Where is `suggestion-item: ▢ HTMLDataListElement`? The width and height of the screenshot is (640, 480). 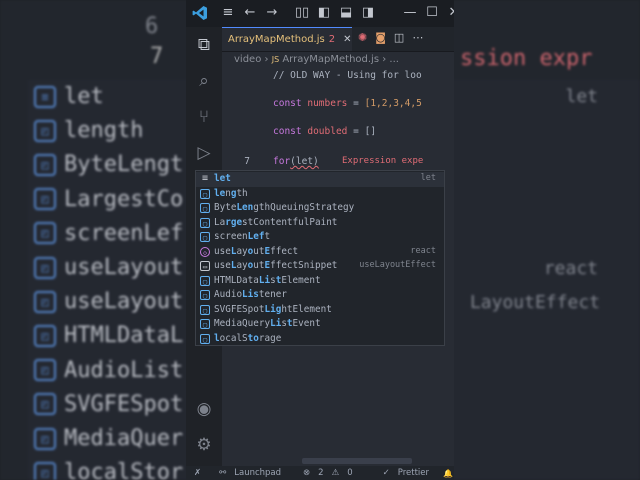 suggestion-item: ▢ HTMLDataListElement is located at coordinates (320, 281).